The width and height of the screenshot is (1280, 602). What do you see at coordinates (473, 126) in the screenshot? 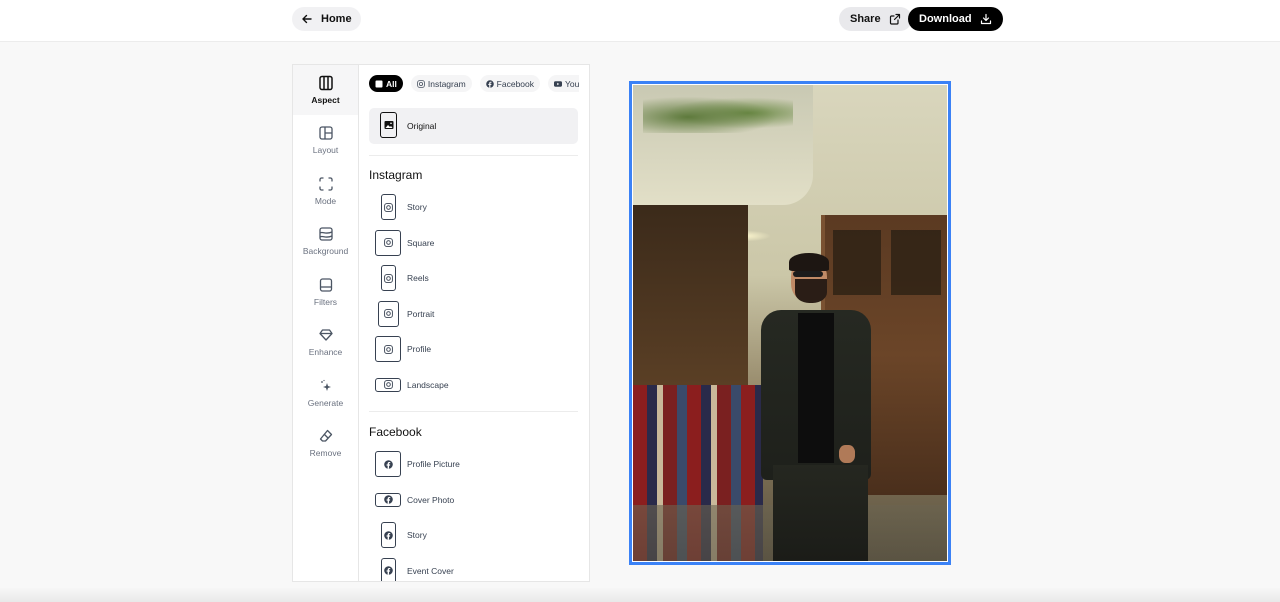
I see `option-original: Original` at bounding box center [473, 126].